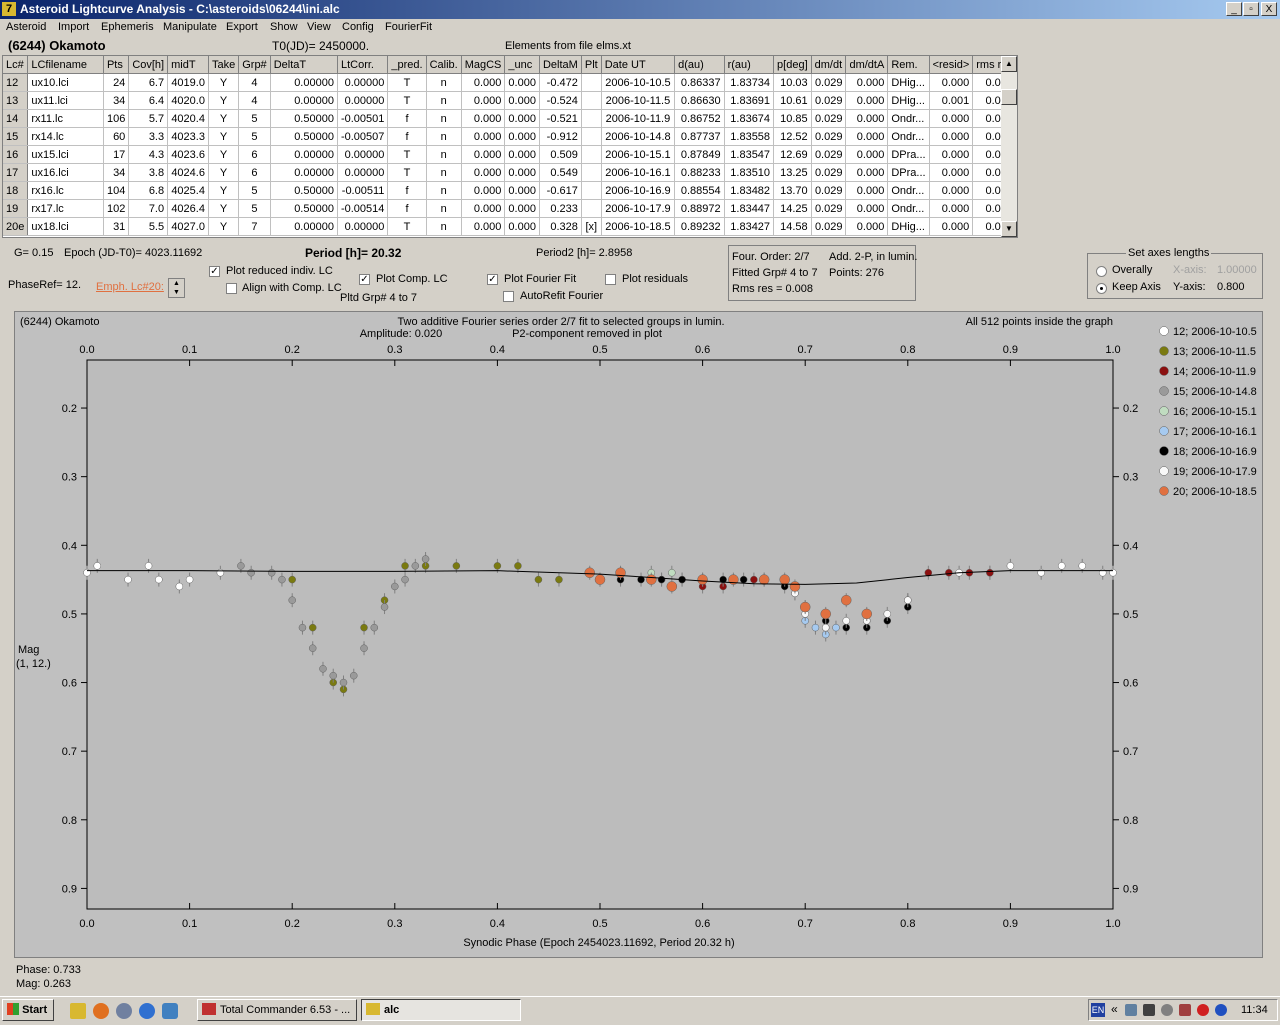  What do you see at coordinates (254, 172) in the screenshot?
I see `table-cell: 6` at bounding box center [254, 172].